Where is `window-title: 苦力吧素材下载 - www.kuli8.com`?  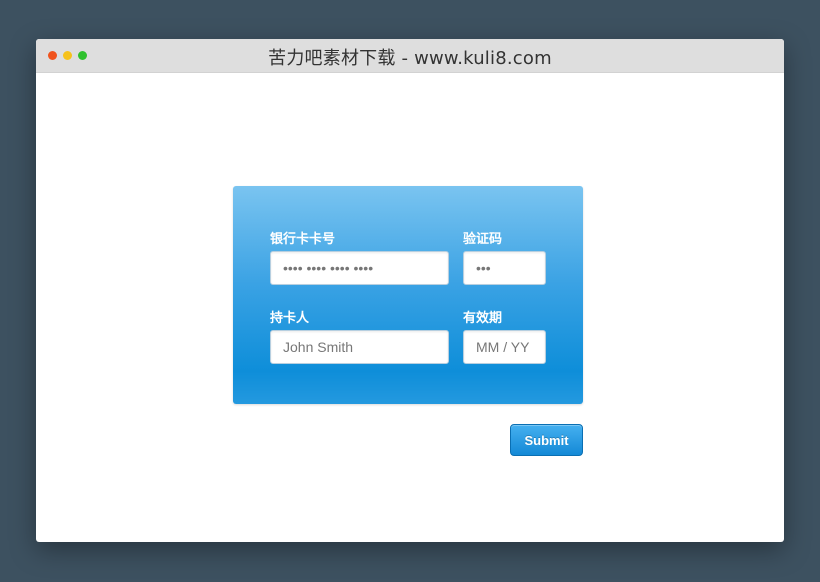 window-title: 苦力吧素材下载 - www.kuli8.com is located at coordinates (410, 58).